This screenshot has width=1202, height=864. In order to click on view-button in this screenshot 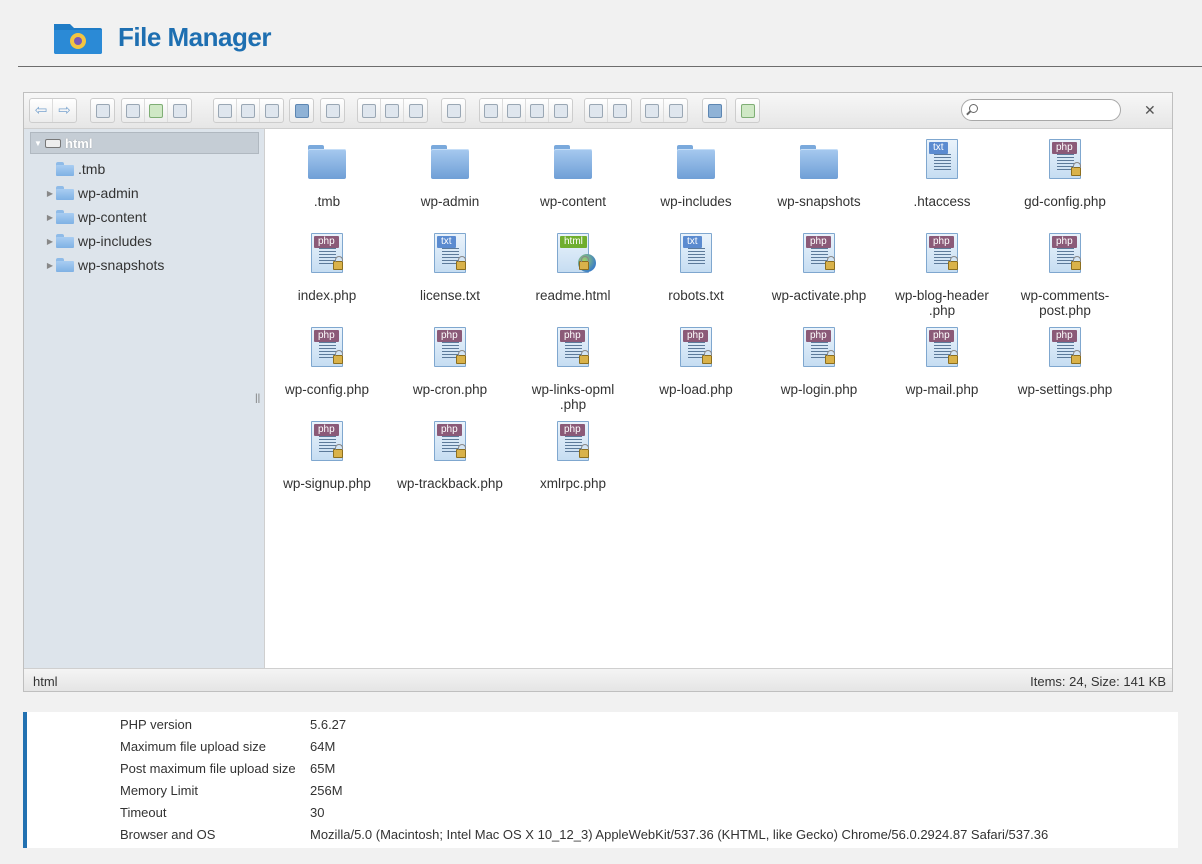, I will do `click(652, 110)`.